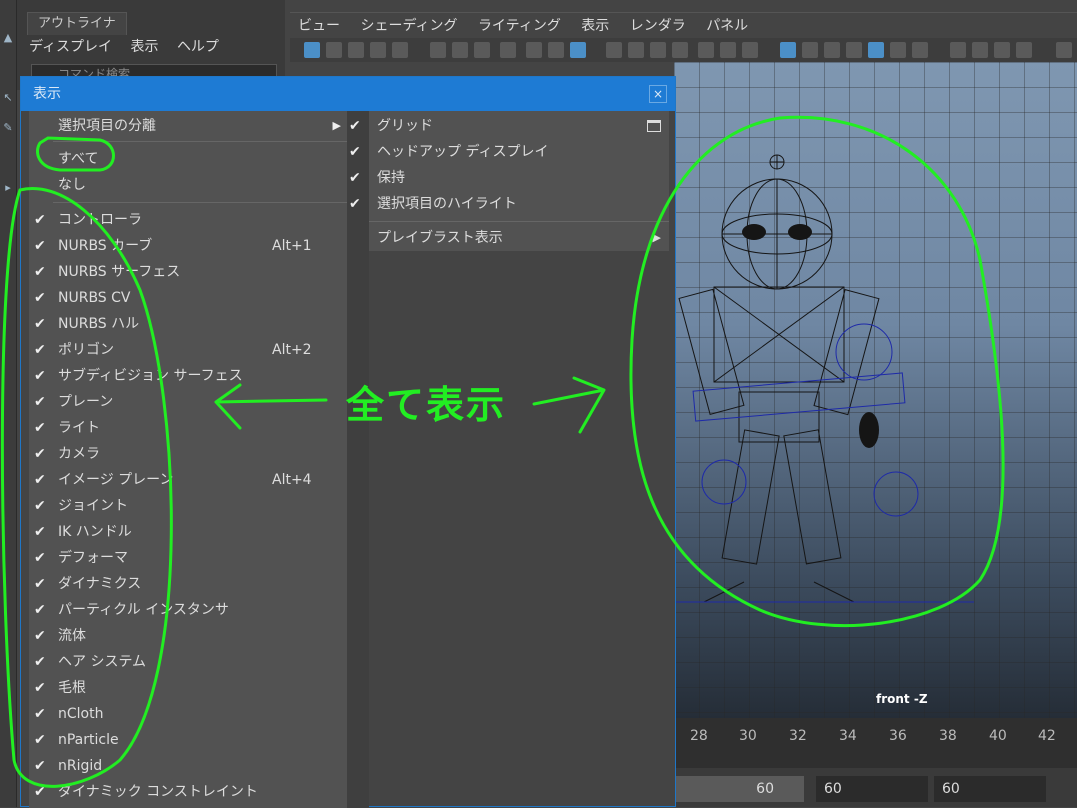  I want to click on lasso-tool-icon: ↖, so click(8, 98).